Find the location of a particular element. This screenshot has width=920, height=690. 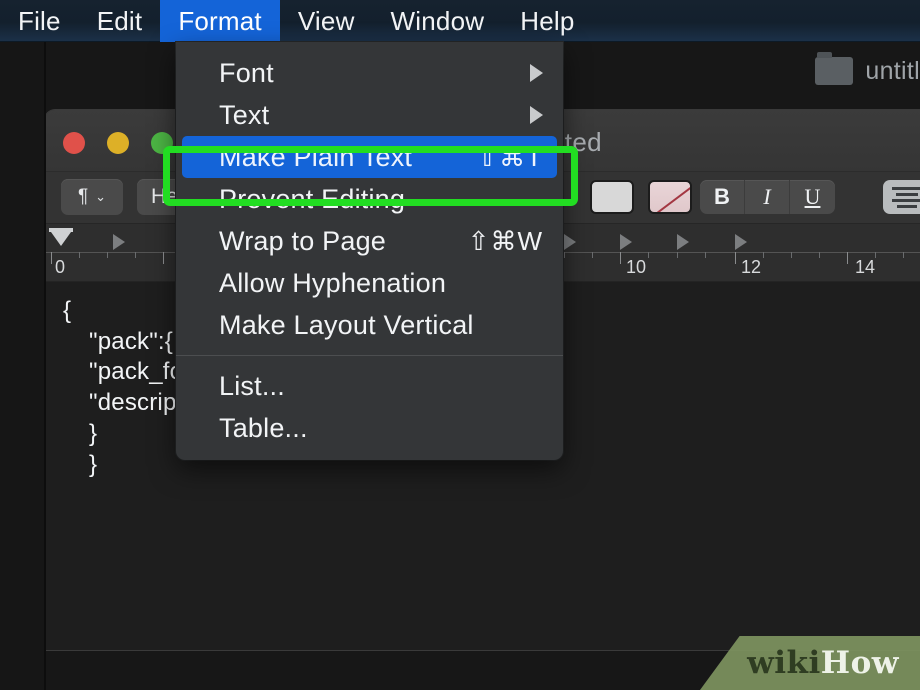

underline-button: U is located at coordinates (812, 197).